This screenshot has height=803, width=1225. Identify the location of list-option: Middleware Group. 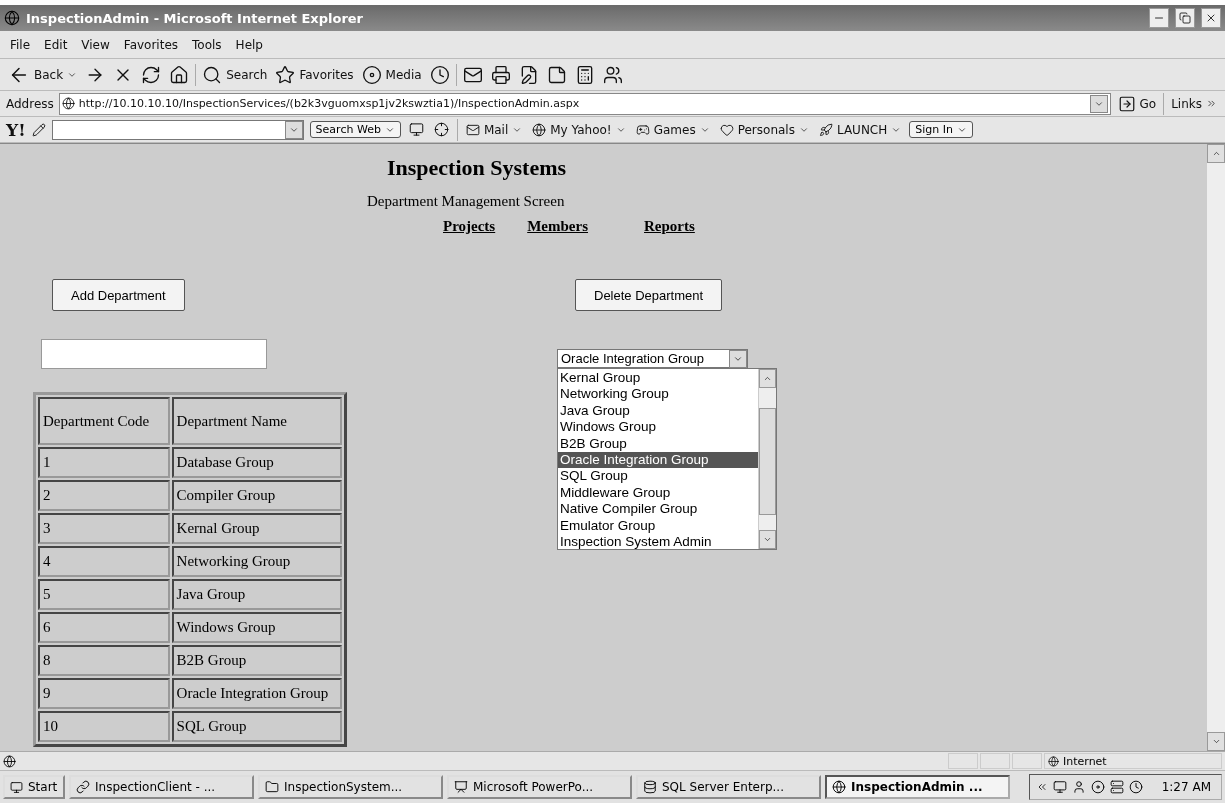
(658, 493).